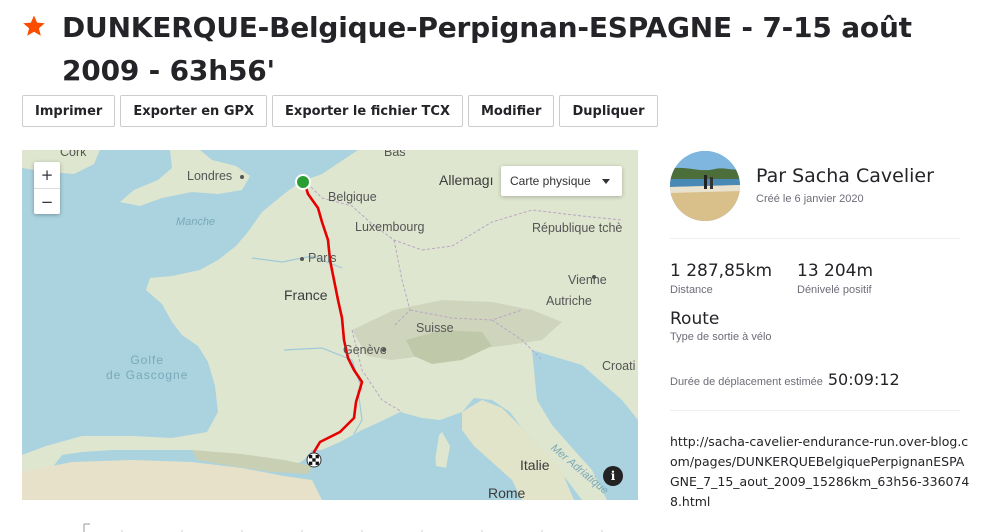 The image size is (999, 532). Describe the element at coordinates (343, 527) in the screenshot. I see `elevation-axis-stub` at that location.